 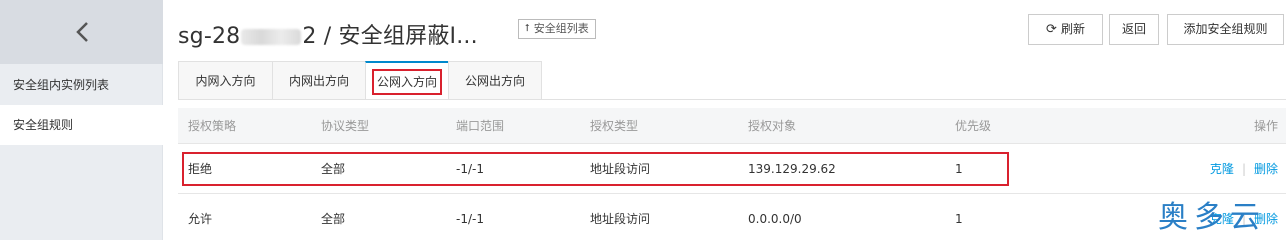 I want to click on col-policy: 授权策略, so click(x=212, y=126).